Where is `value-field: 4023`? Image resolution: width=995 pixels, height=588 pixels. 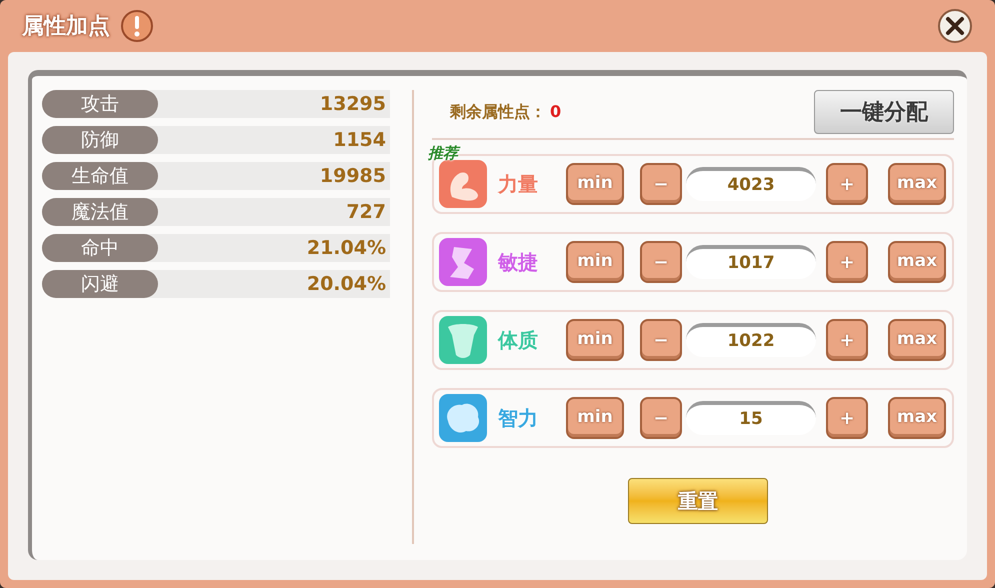
value-field: 4023 is located at coordinates (751, 184).